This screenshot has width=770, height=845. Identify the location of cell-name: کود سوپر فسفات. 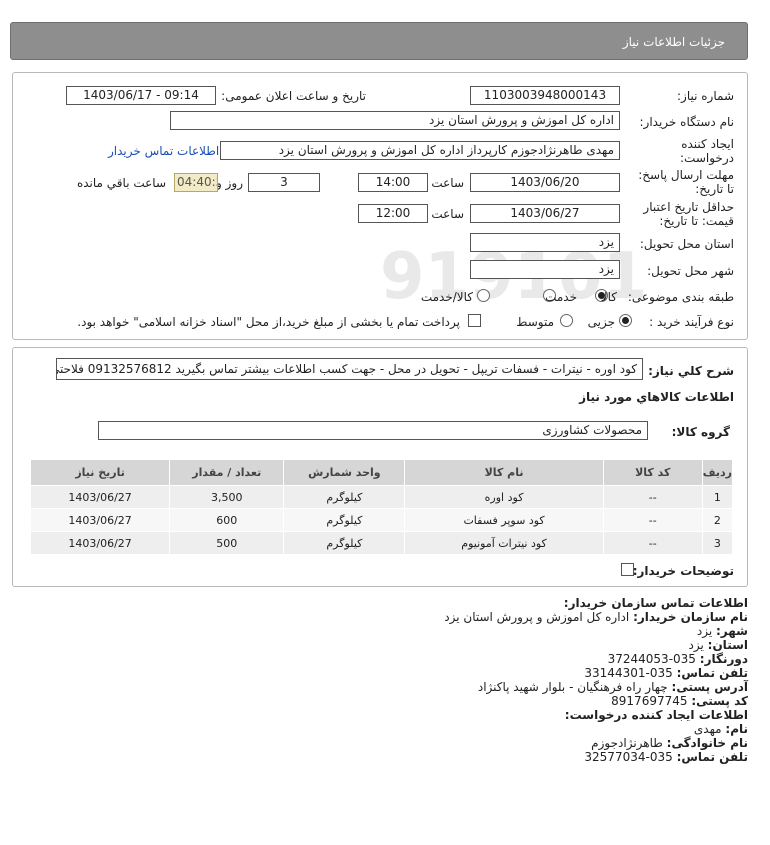
(504, 520).